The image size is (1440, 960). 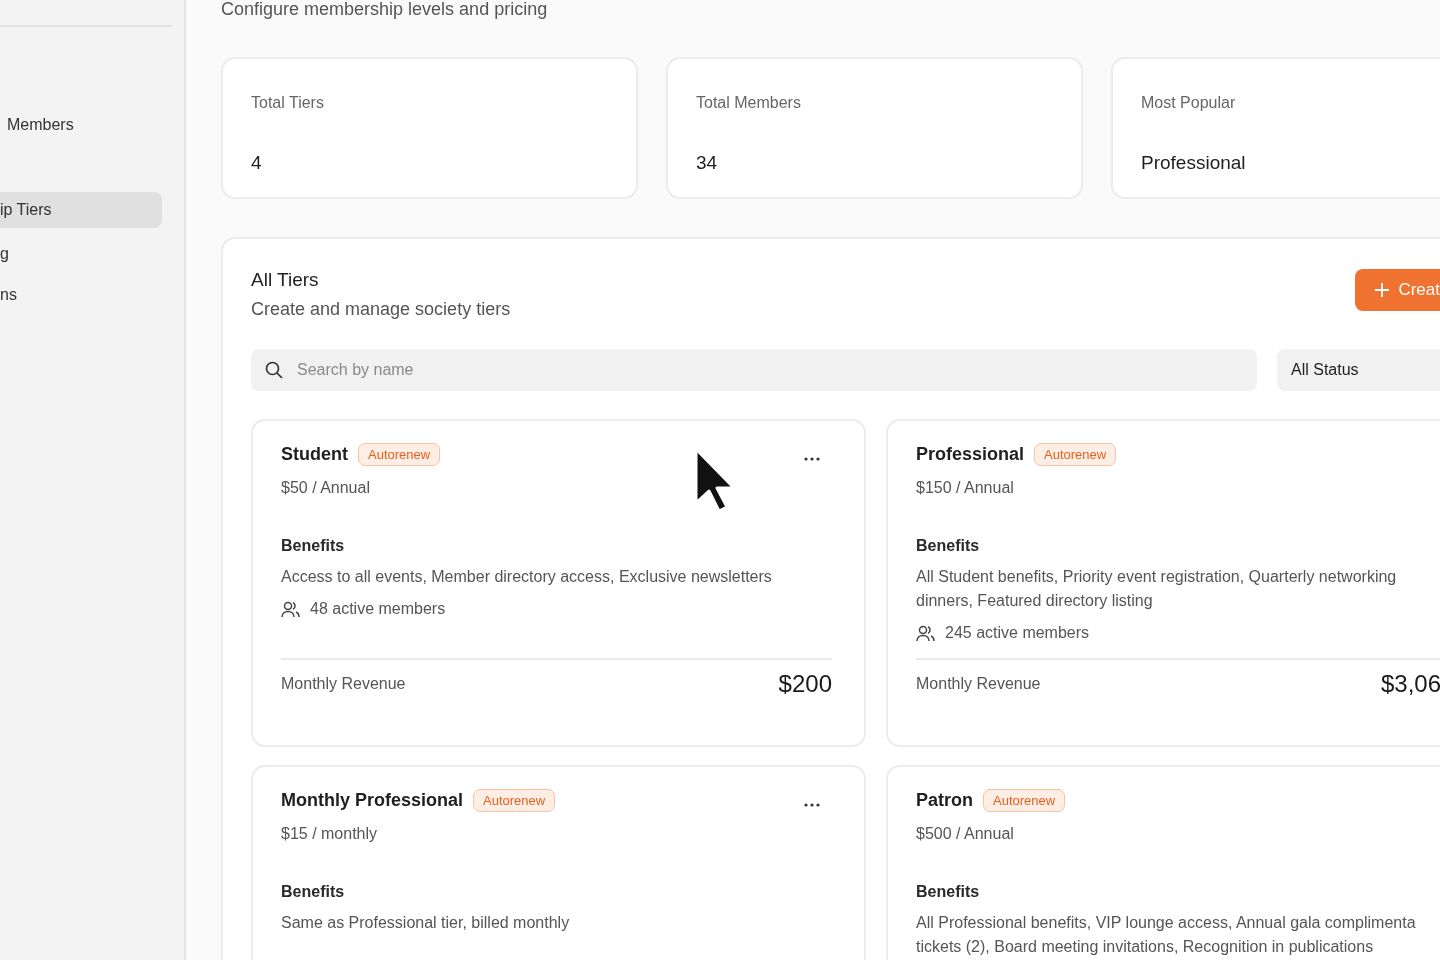 I want to click on member-count: 245 active members, so click(x=1017, y=633).